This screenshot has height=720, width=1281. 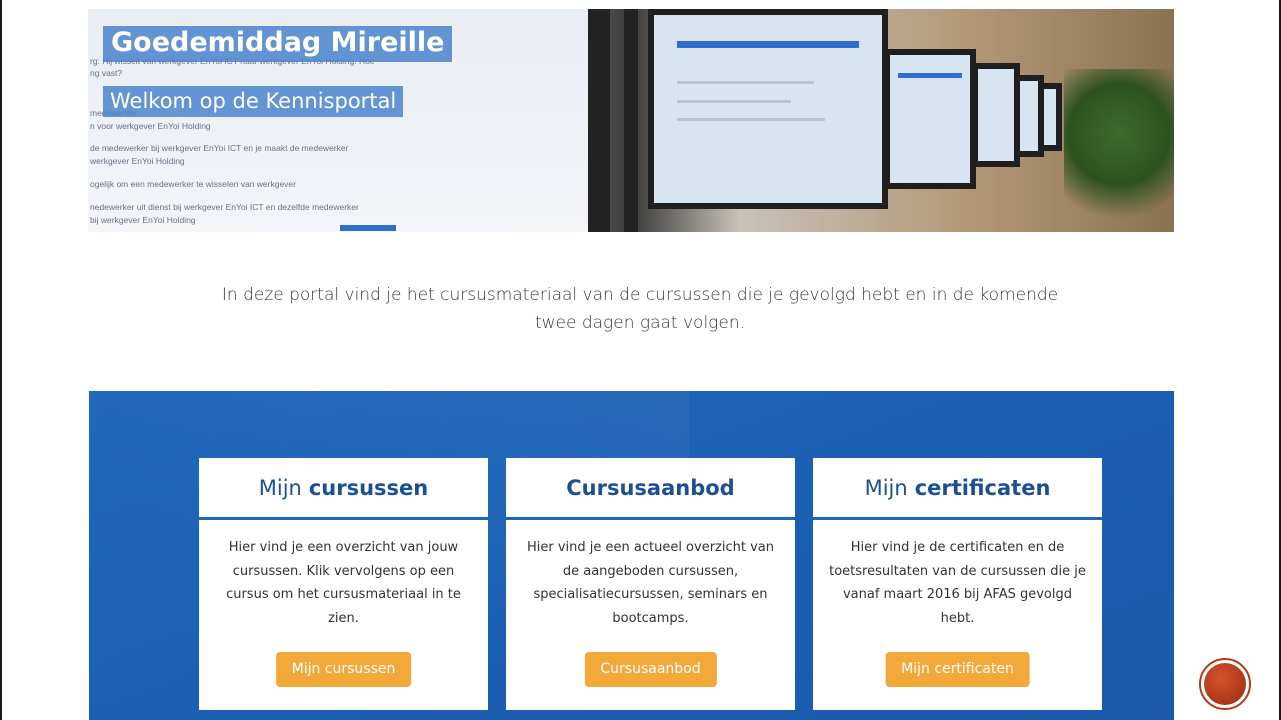 I want to click on card-title-bold: cursussen, so click(x=368, y=487).